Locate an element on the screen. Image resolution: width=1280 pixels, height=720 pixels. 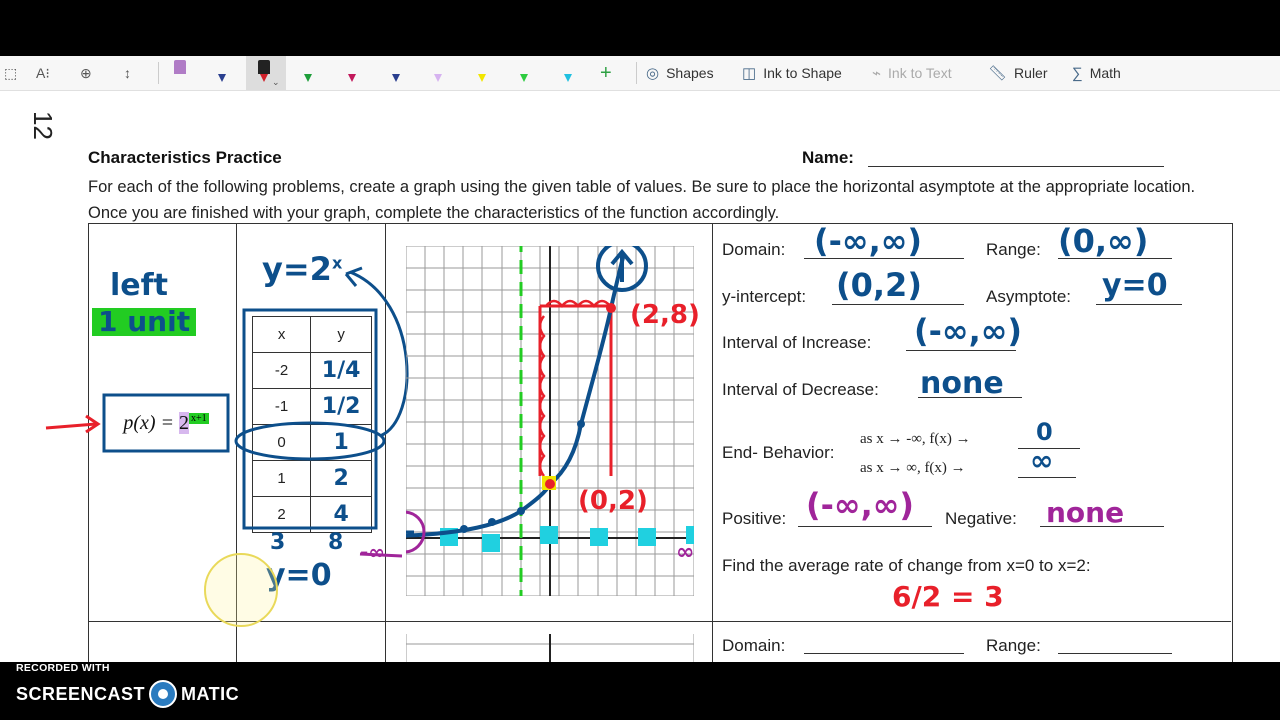
yint-value: (0,2) is located at coordinates (879, 285).